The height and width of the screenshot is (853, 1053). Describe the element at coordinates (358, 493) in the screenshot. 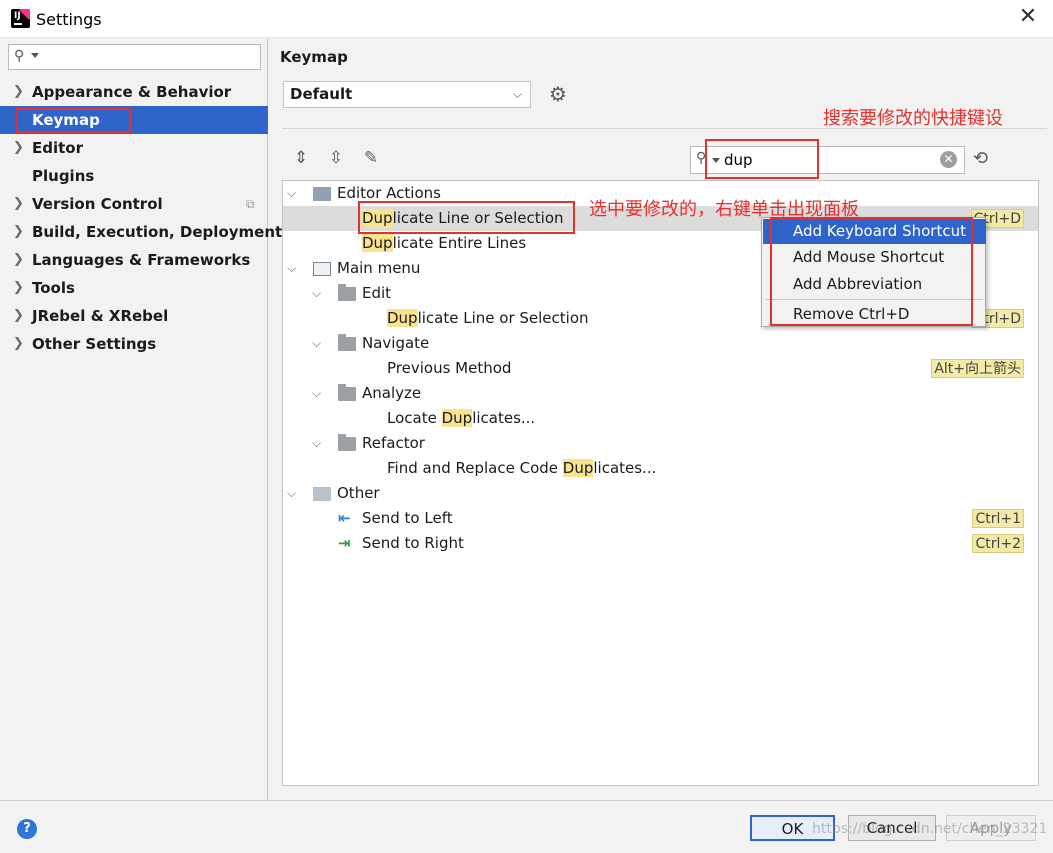

I see `tree-group-label: Other` at that location.